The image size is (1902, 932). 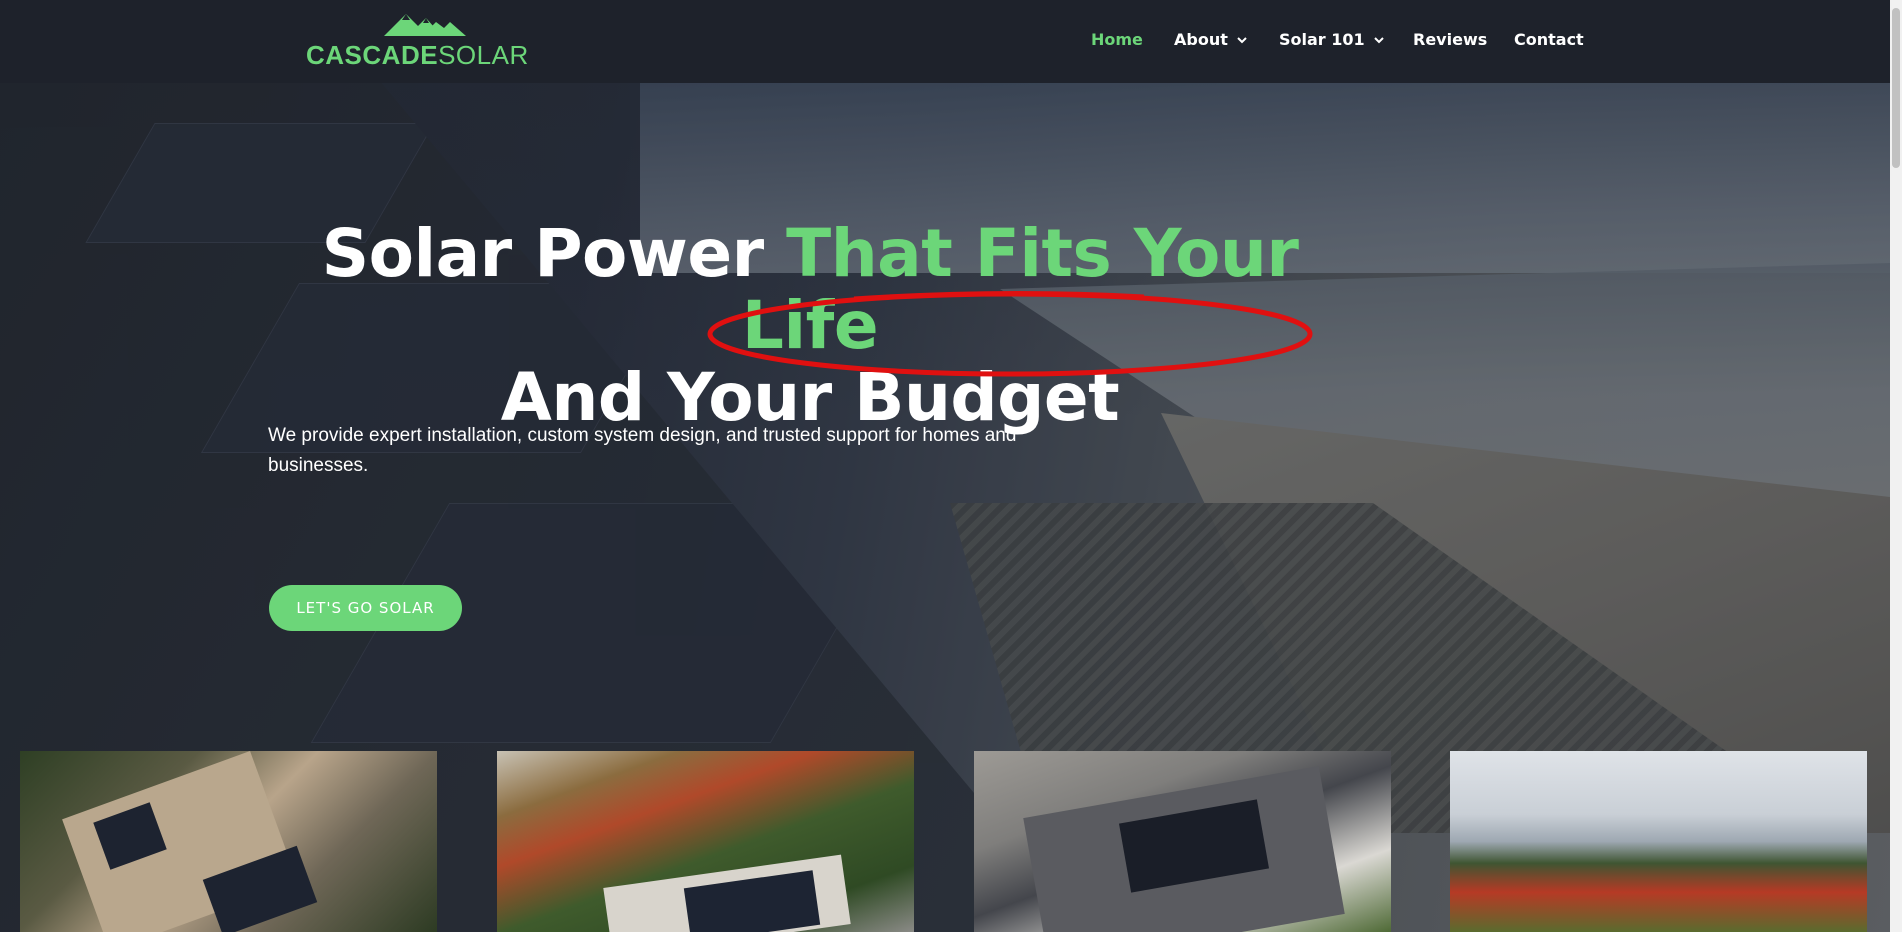 I want to click on logo-text-light: SOLAR, so click(x=483, y=55).